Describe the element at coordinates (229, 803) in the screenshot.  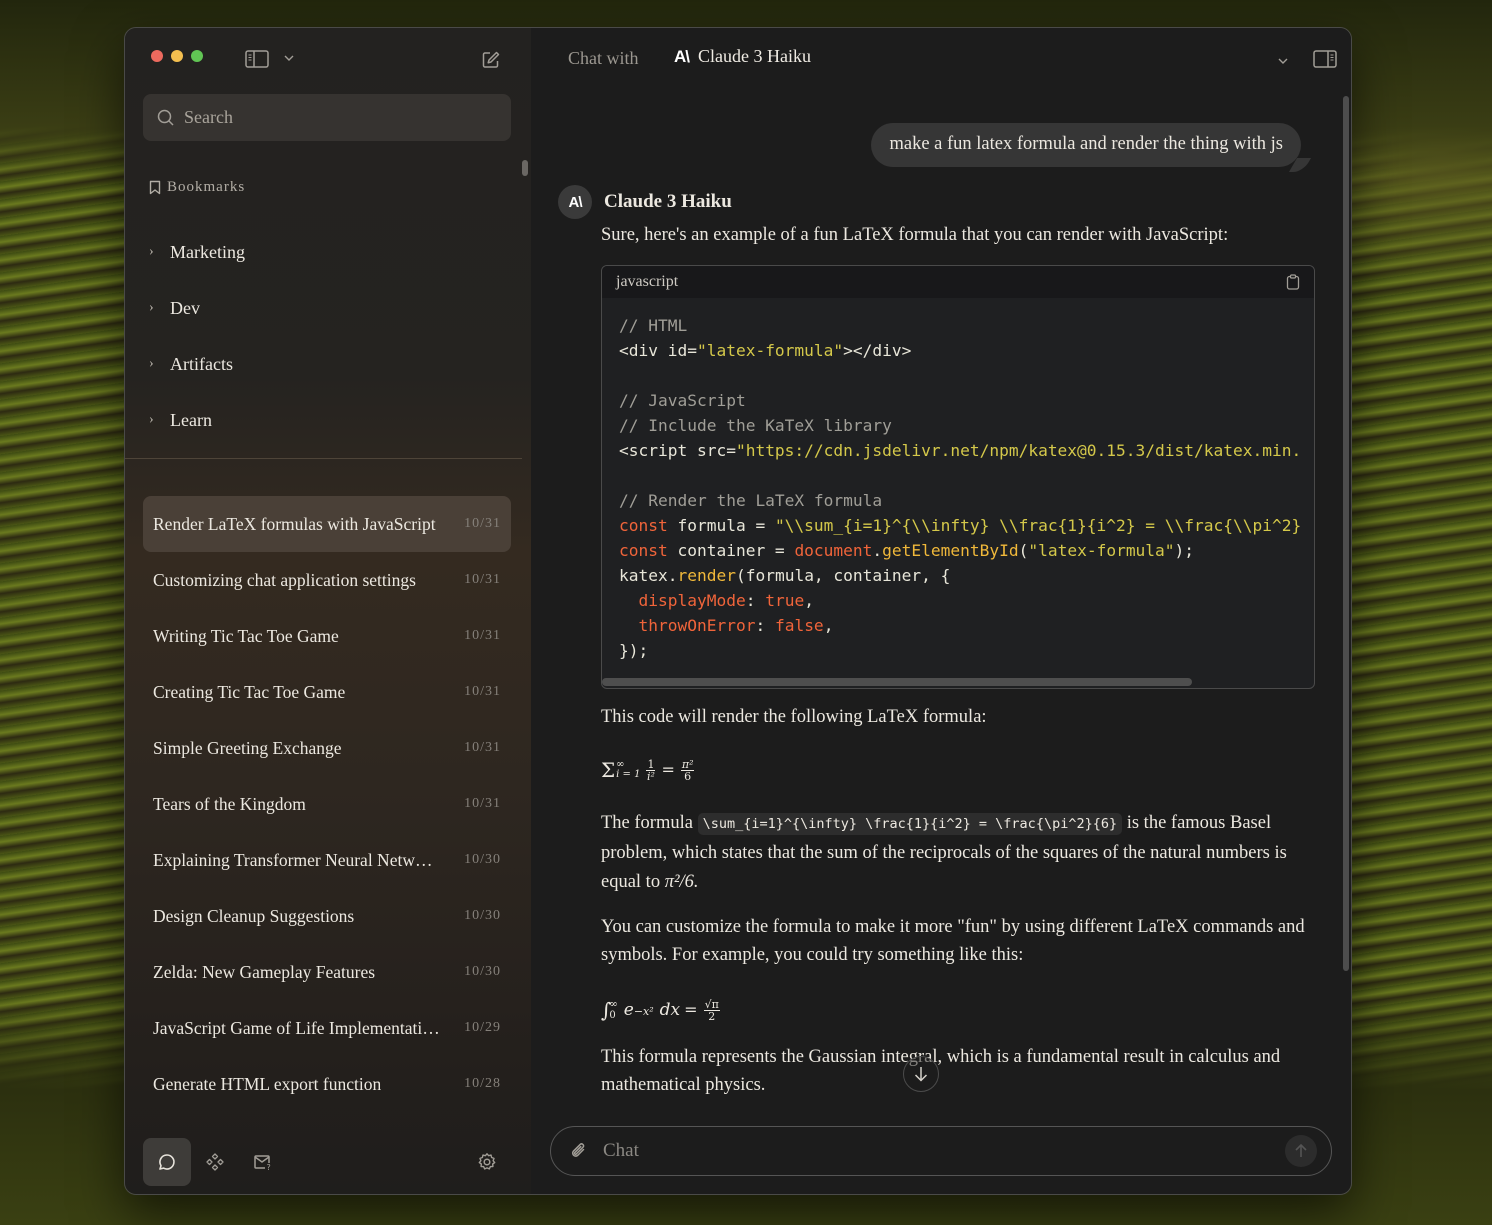
I see `chat-title: Tears of the Kingdom` at that location.